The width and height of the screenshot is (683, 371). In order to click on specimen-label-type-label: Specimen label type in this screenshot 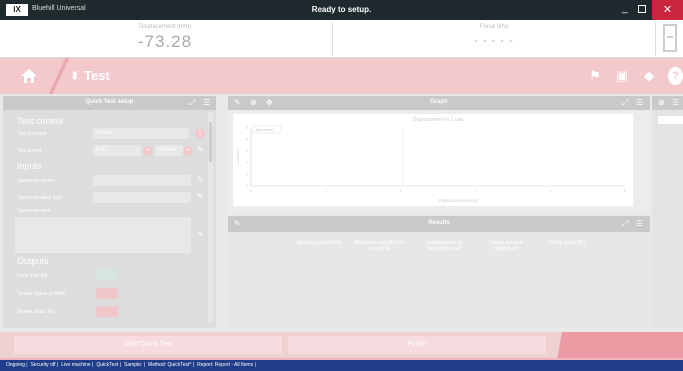, I will do `click(40, 198)`.